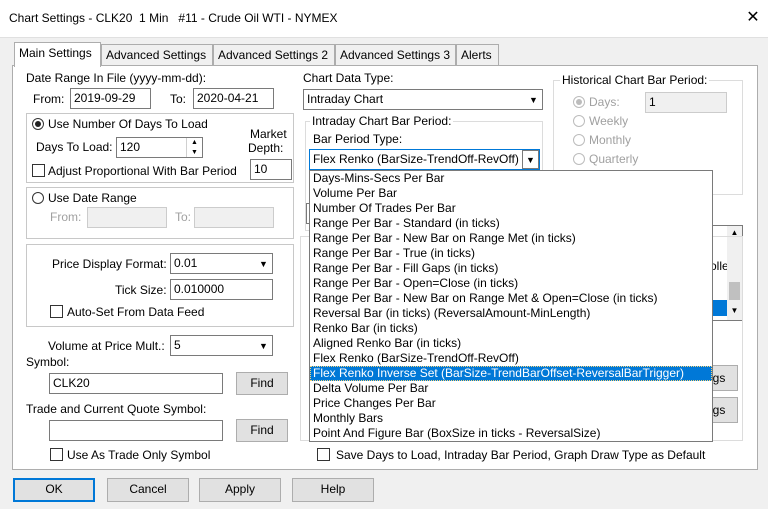  I want to click on spin-down-icon: ▼, so click(194, 153).